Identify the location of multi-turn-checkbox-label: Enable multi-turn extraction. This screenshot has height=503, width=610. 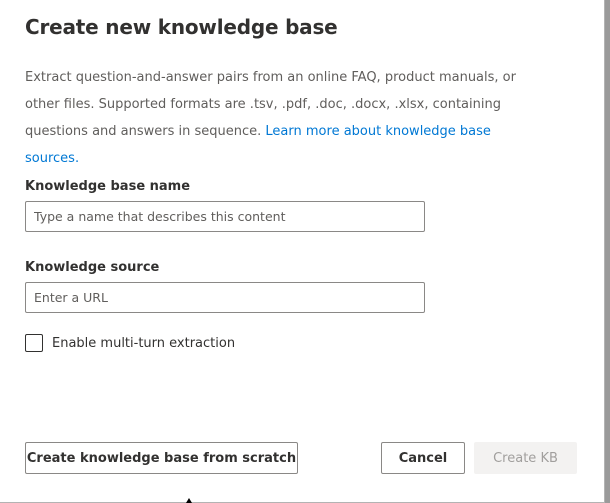
(144, 343).